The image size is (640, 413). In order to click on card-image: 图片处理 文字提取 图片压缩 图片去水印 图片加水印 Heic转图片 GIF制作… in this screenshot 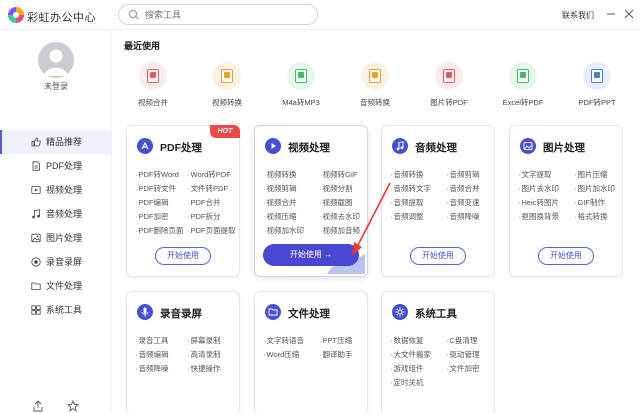, I will do `click(566, 201)`.